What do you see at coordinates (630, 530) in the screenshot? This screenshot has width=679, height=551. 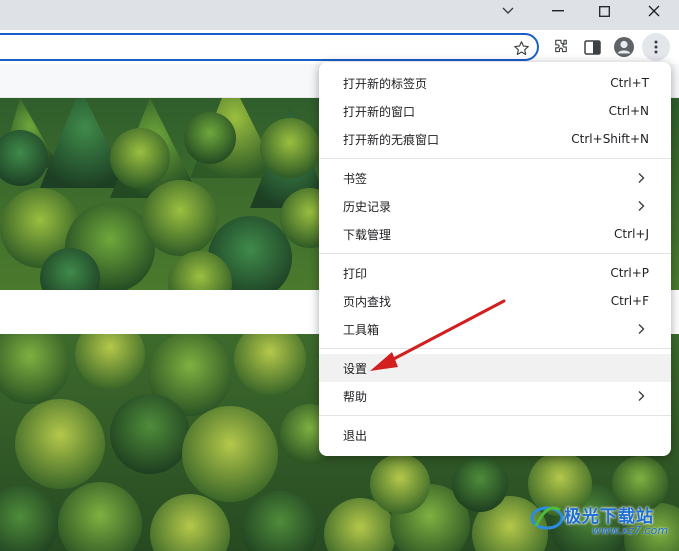 I see `watermark-url: www.xz7.com` at bounding box center [630, 530].